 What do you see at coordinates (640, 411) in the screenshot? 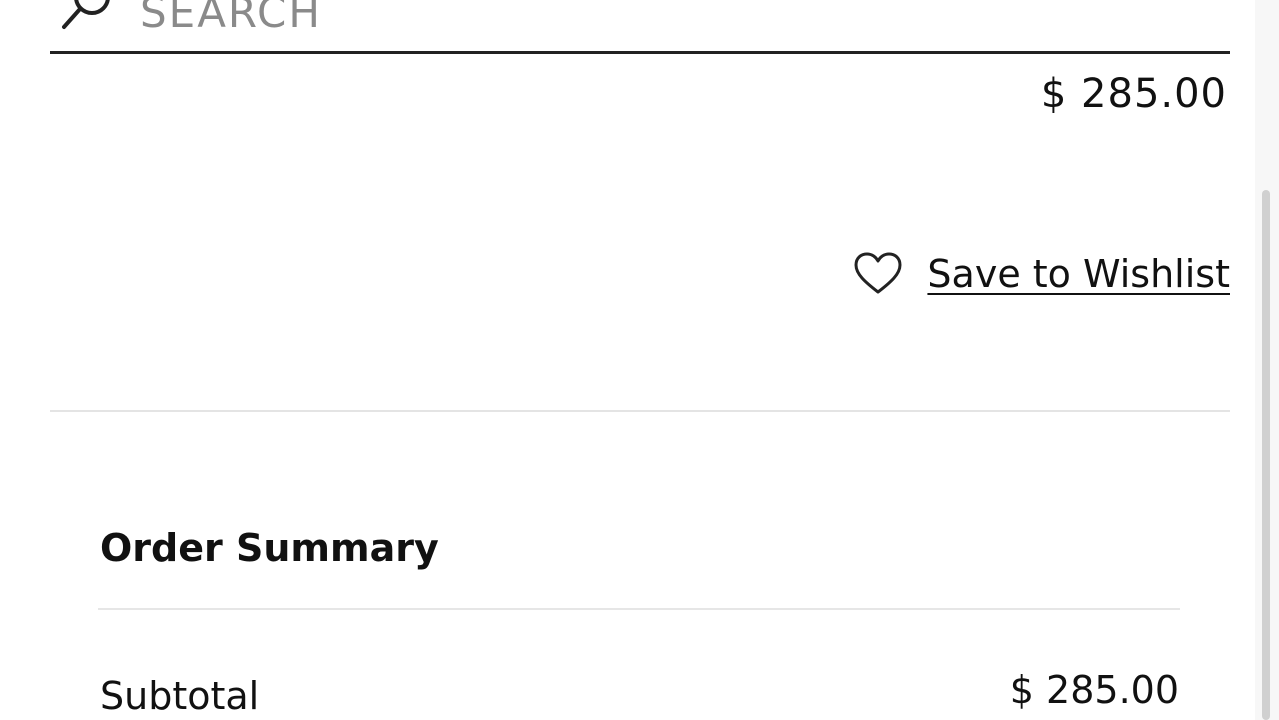
I see `section-divider` at bounding box center [640, 411].